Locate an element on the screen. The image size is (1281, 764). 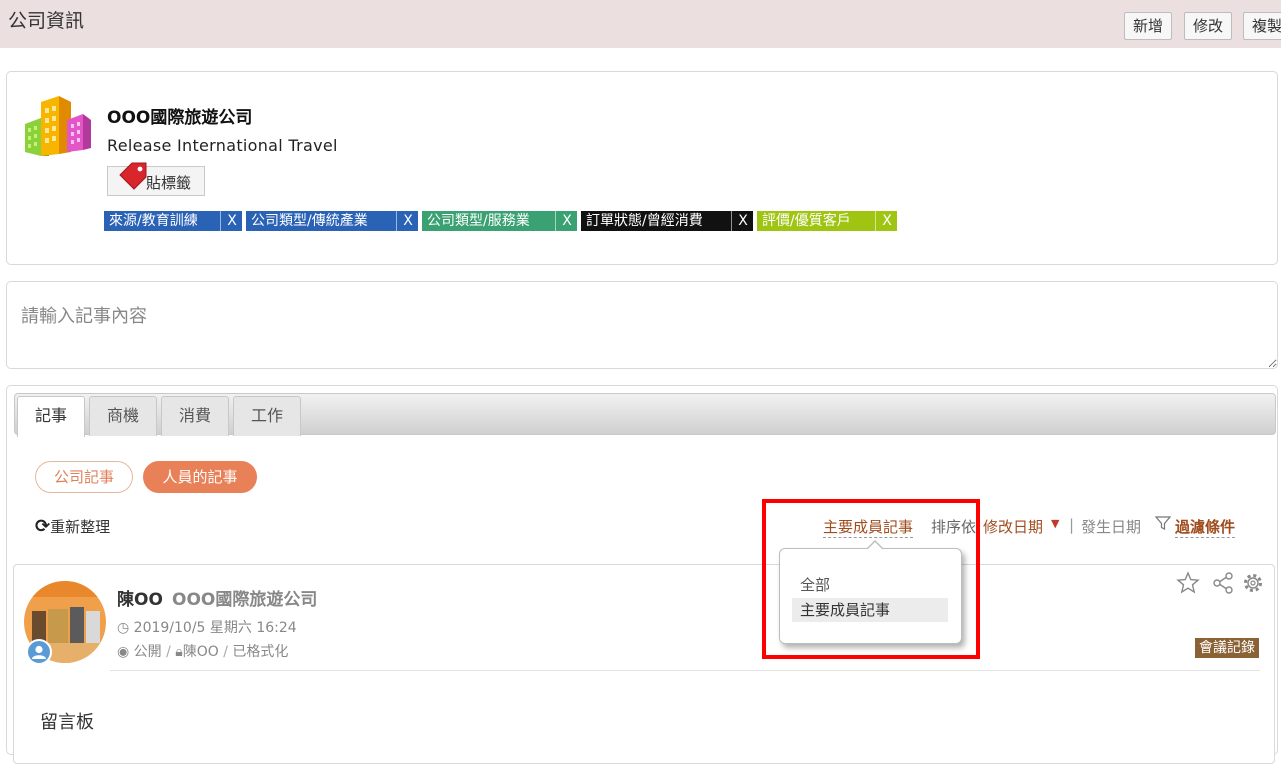
tab-opportunities: 商機 is located at coordinates (123, 416).